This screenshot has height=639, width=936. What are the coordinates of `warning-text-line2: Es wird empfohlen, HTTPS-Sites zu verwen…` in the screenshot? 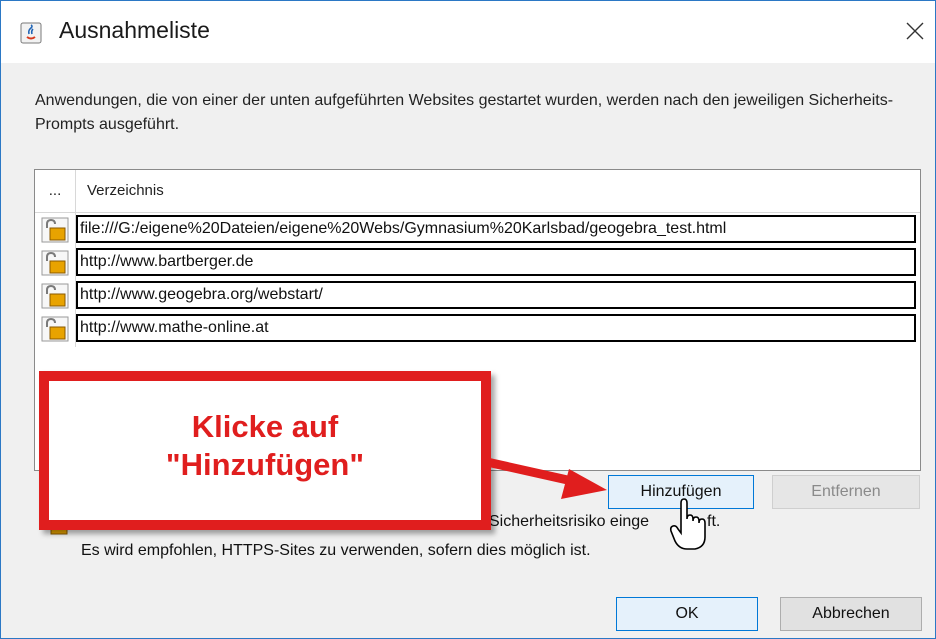 It's located at (336, 550).